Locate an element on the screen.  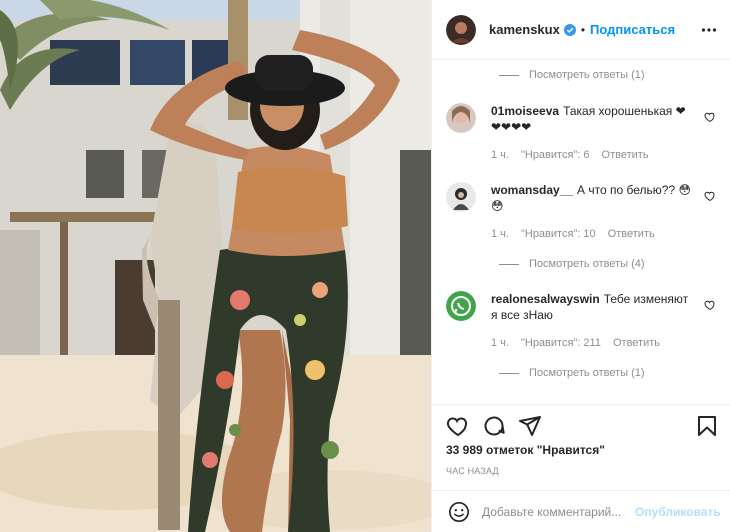
emoji-icon is located at coordinates (459, 512).